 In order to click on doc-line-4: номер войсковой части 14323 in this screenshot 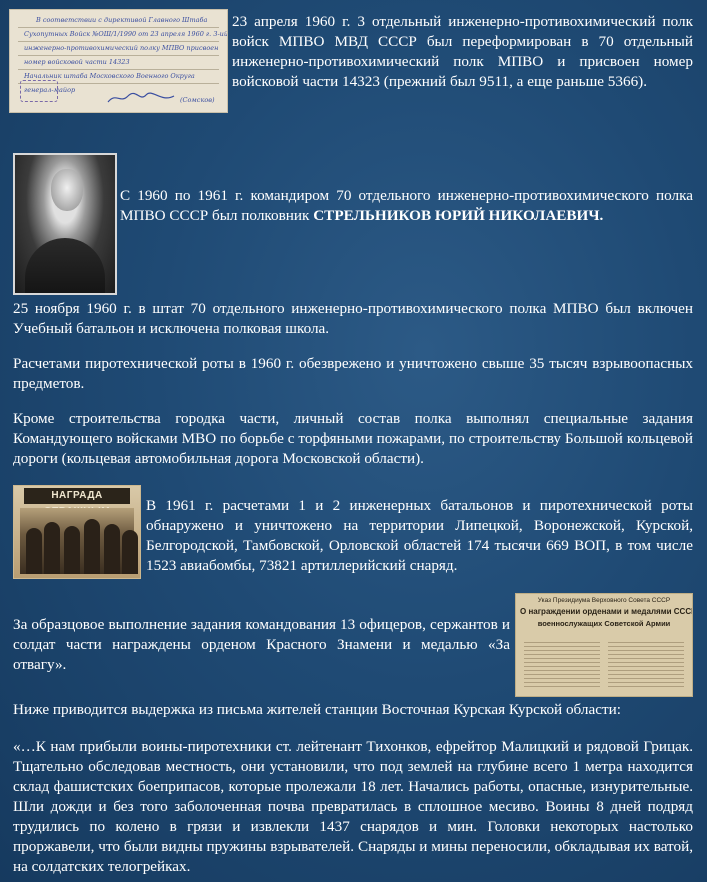, I will do `click(77, 62)`.